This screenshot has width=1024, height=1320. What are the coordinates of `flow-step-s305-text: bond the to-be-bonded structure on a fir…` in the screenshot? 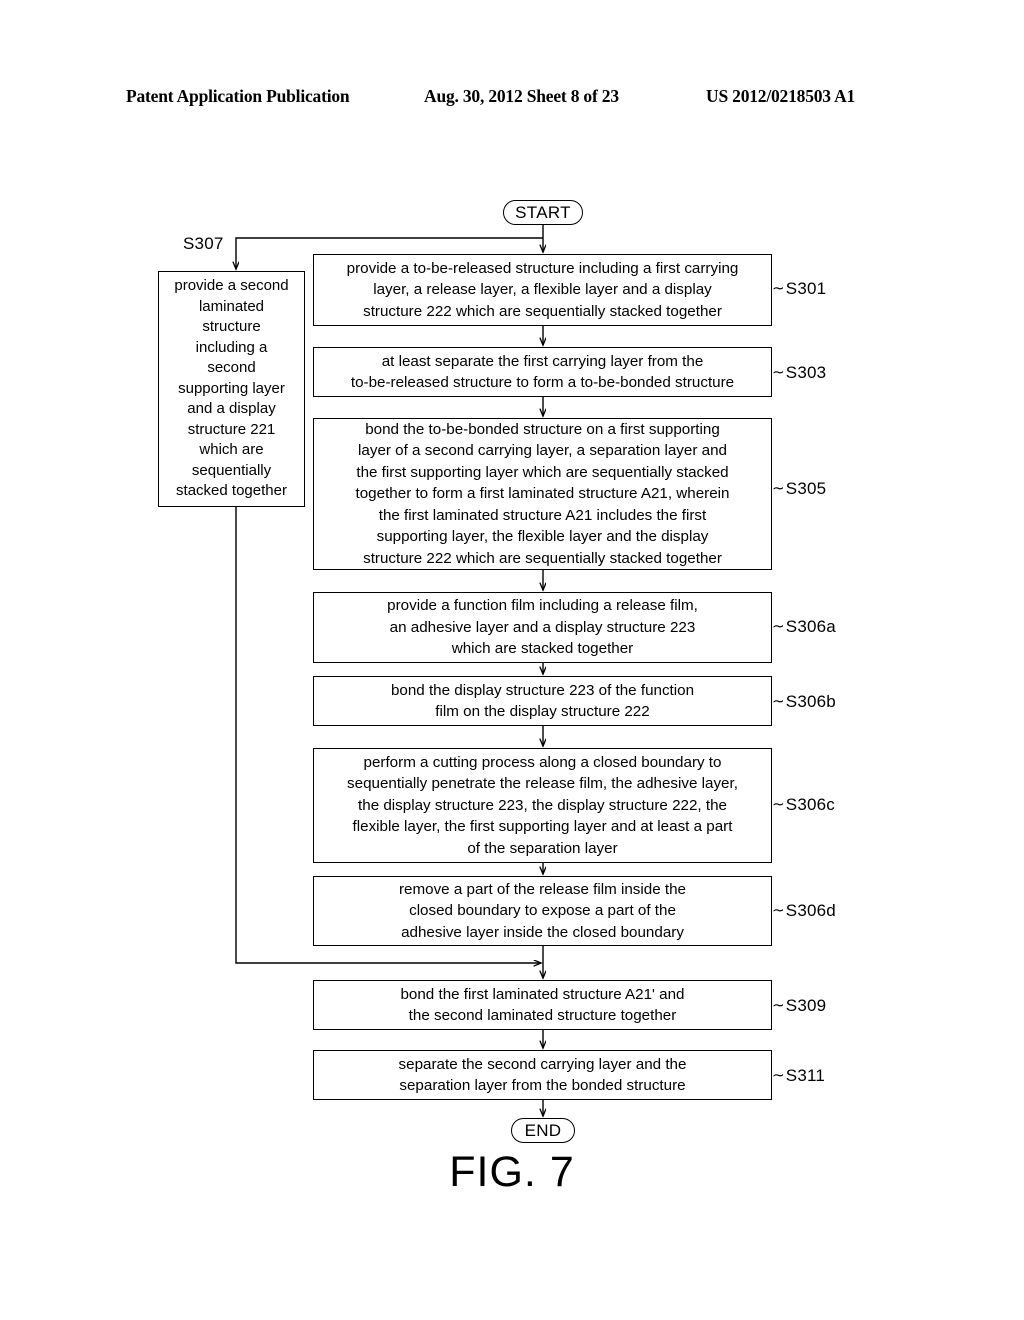 It's located at (542, 493).